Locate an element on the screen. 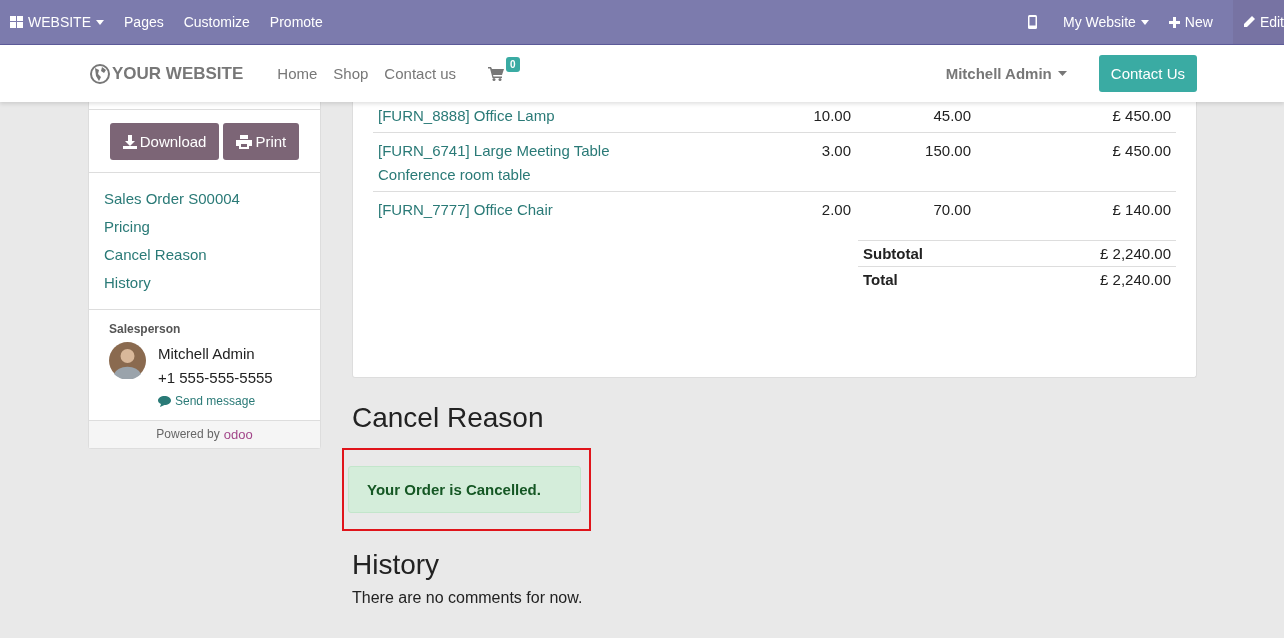 This screenshot has height=638, width=1284. new-button: New is located at coordinates (1190, 22).